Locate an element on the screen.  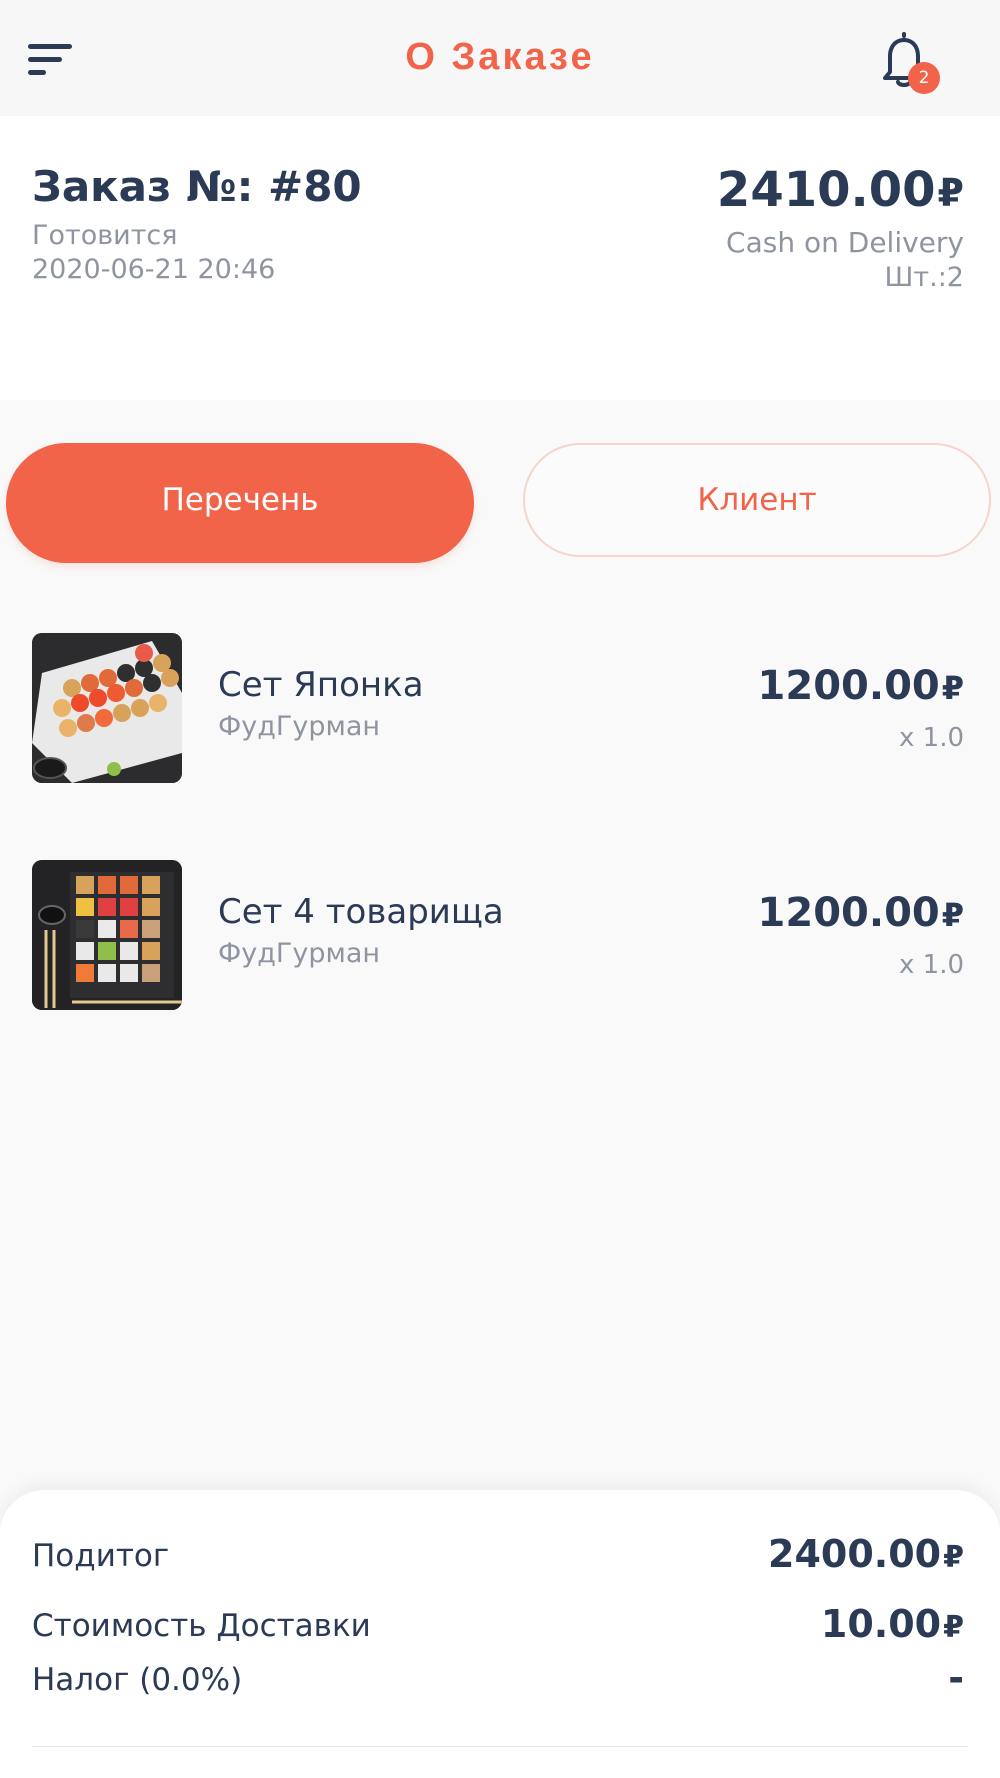
top-bar: О Заказе 2 is located at coordinates (500, 58).